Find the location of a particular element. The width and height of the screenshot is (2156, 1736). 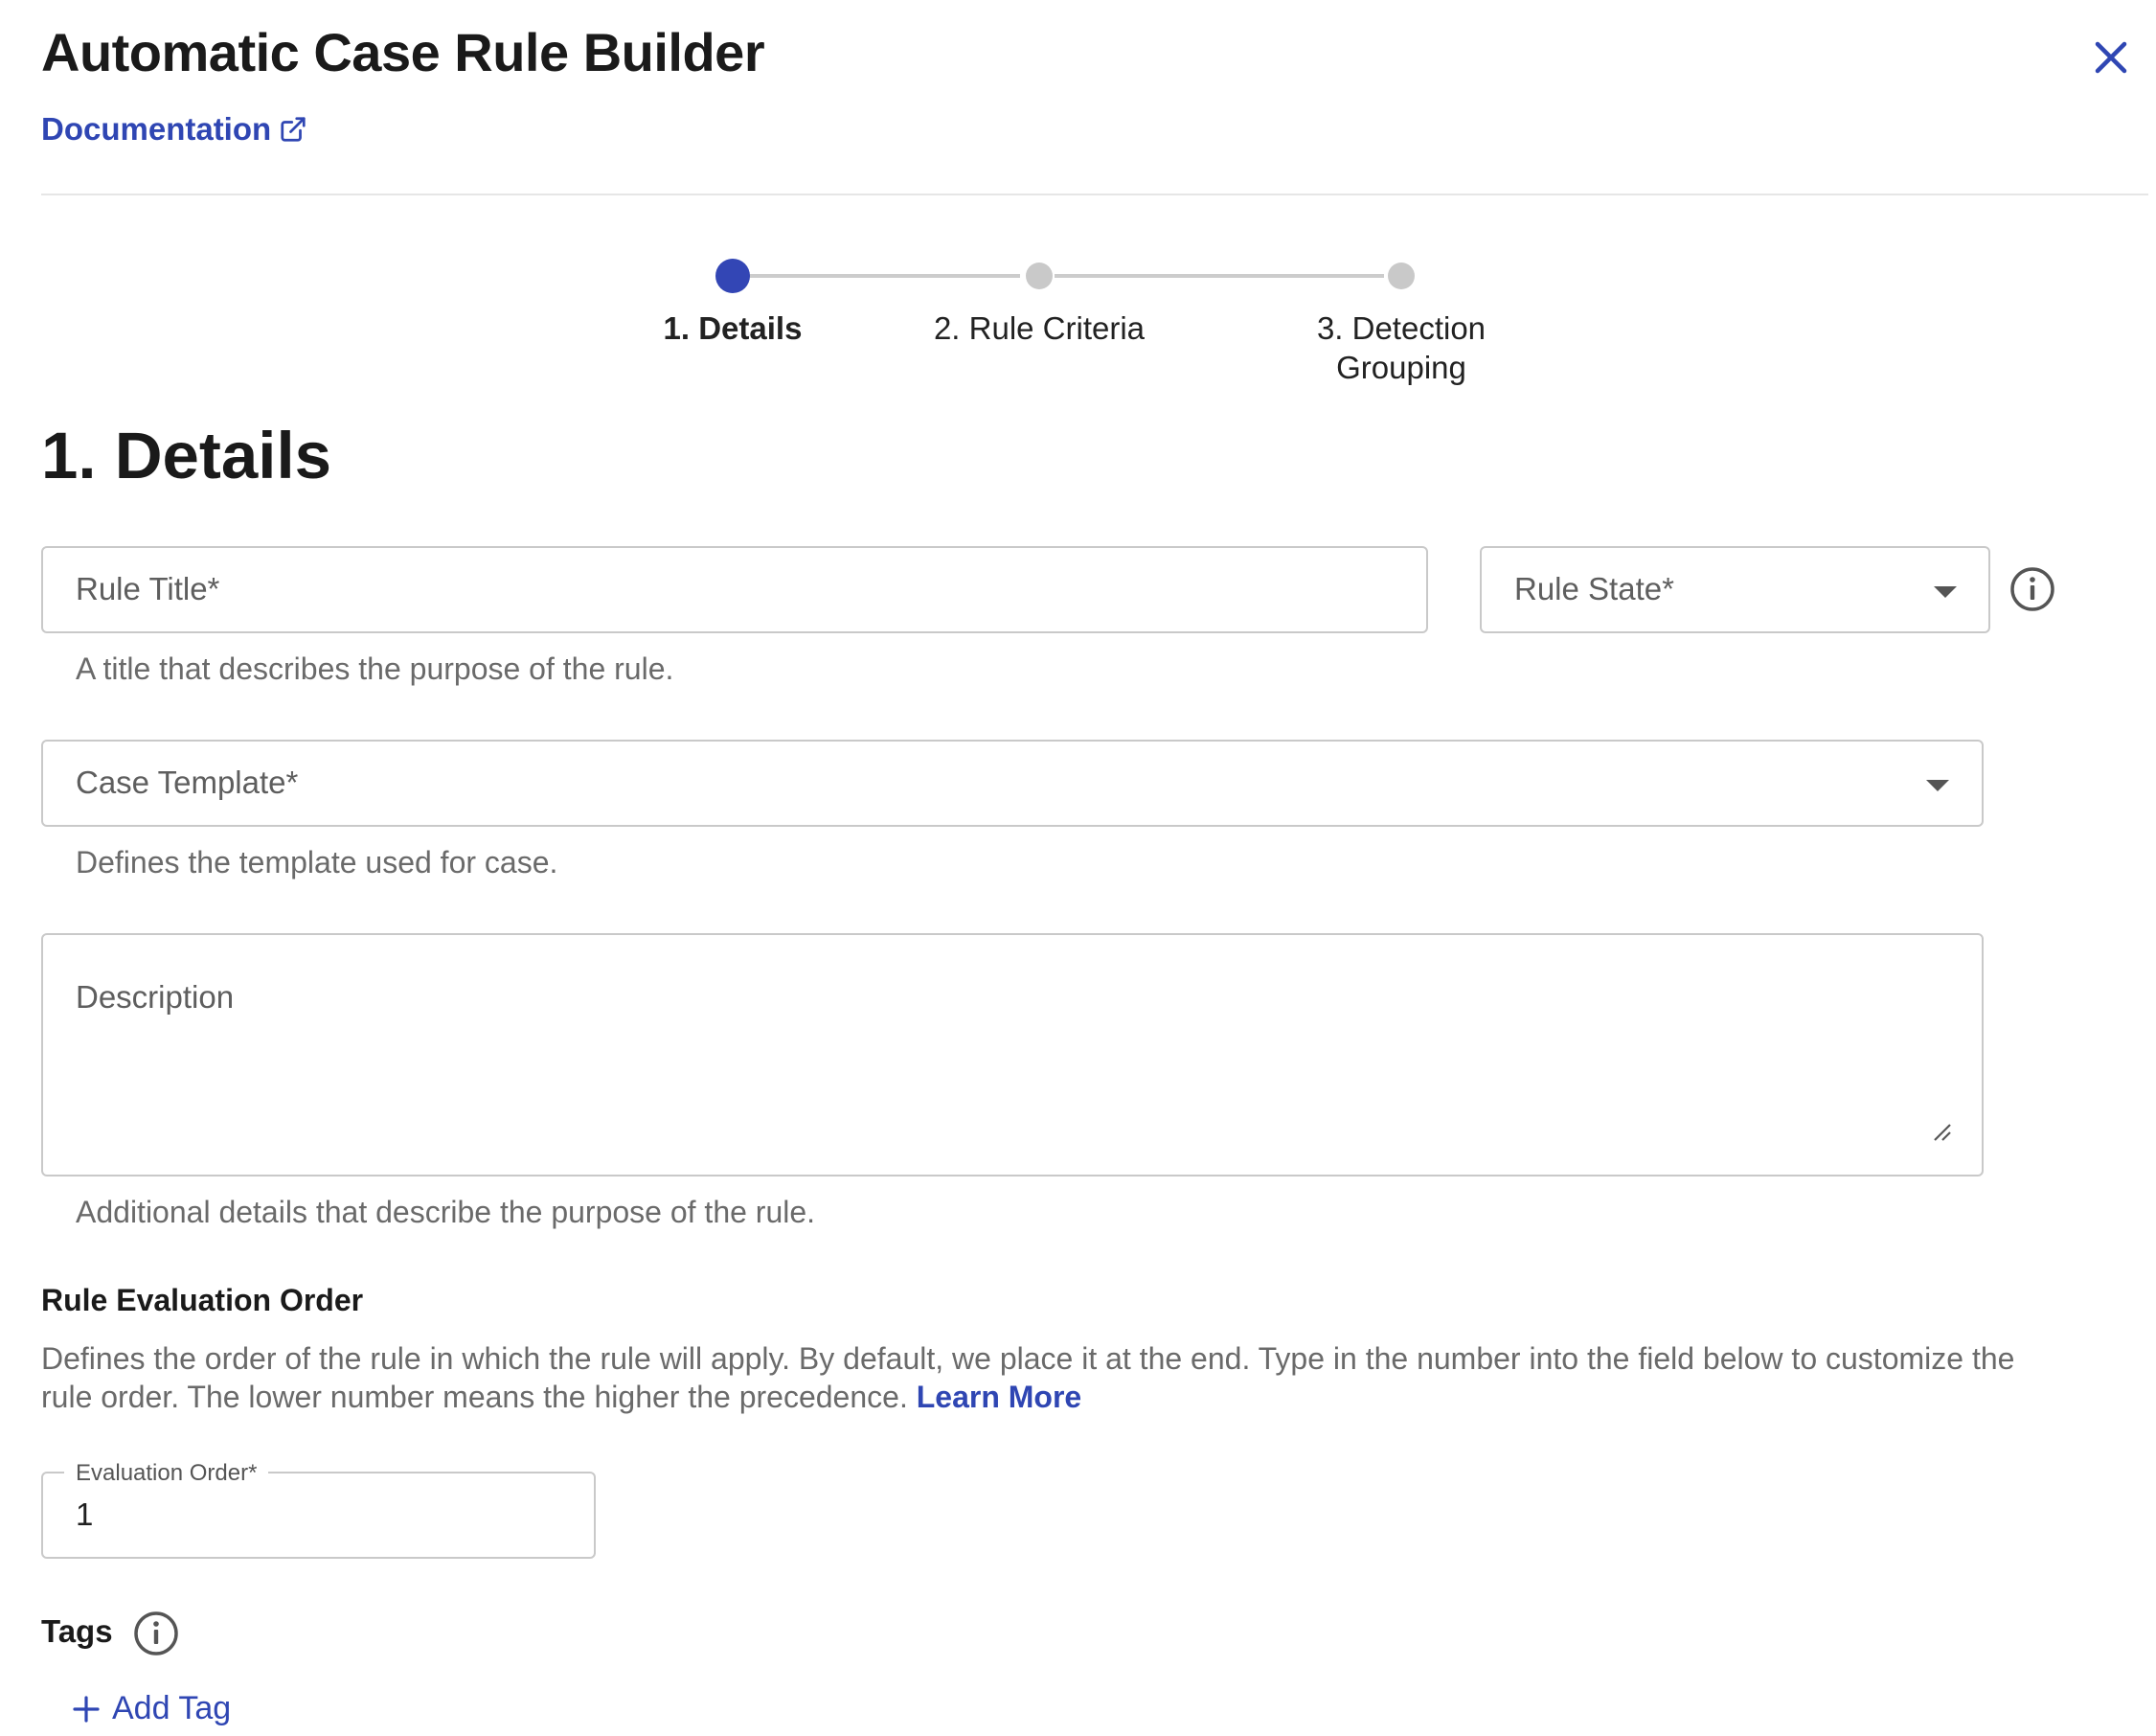

close-icon is located at coordinates (2111, 58).